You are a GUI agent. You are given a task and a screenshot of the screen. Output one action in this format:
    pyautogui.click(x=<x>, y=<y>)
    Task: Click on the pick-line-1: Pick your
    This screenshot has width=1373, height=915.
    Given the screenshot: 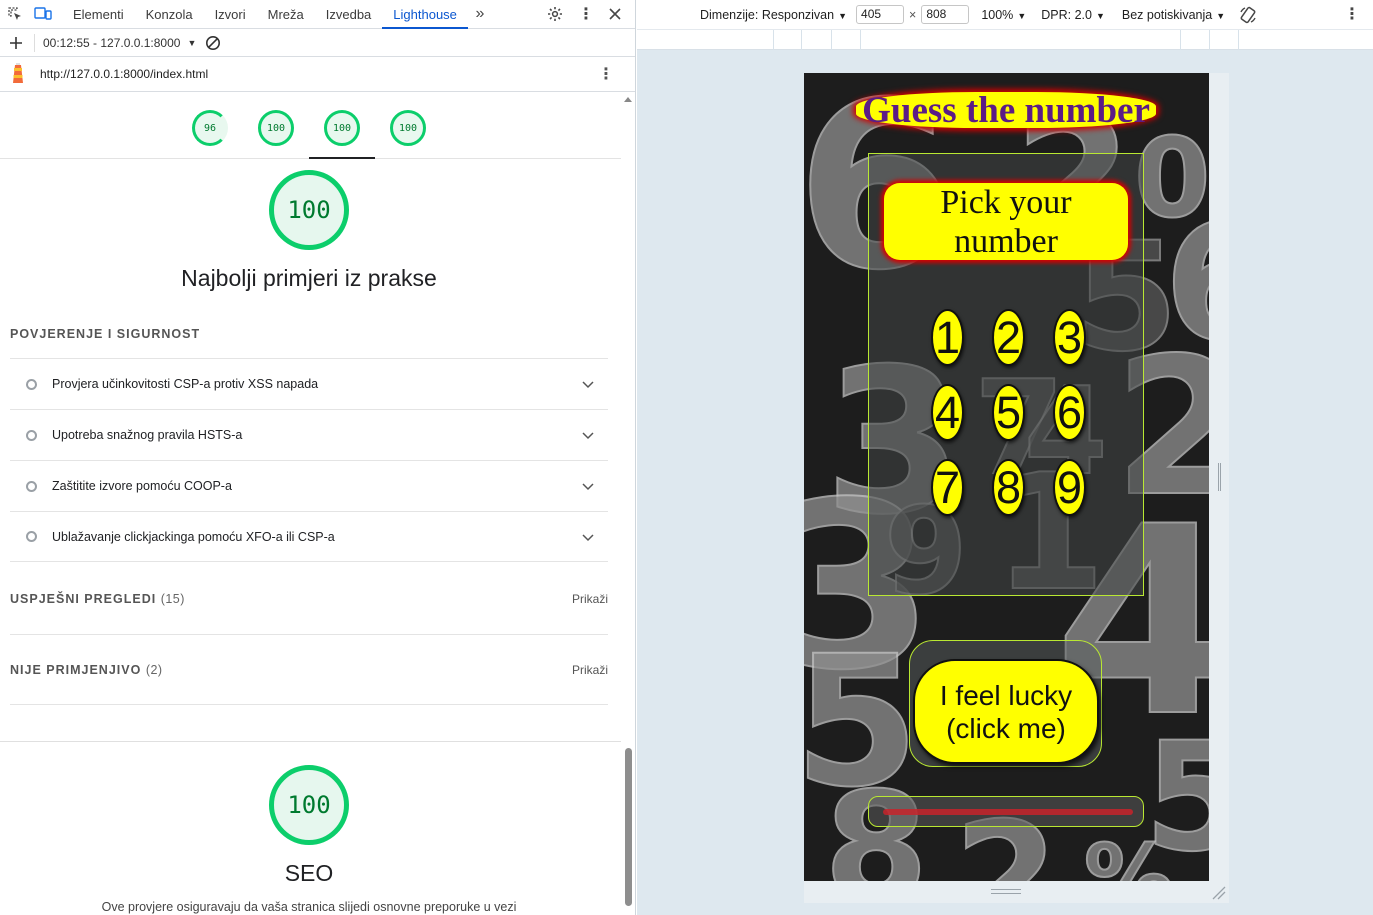 What is the action you would take?
    pyautogui.click(x=1006, y=202)
    